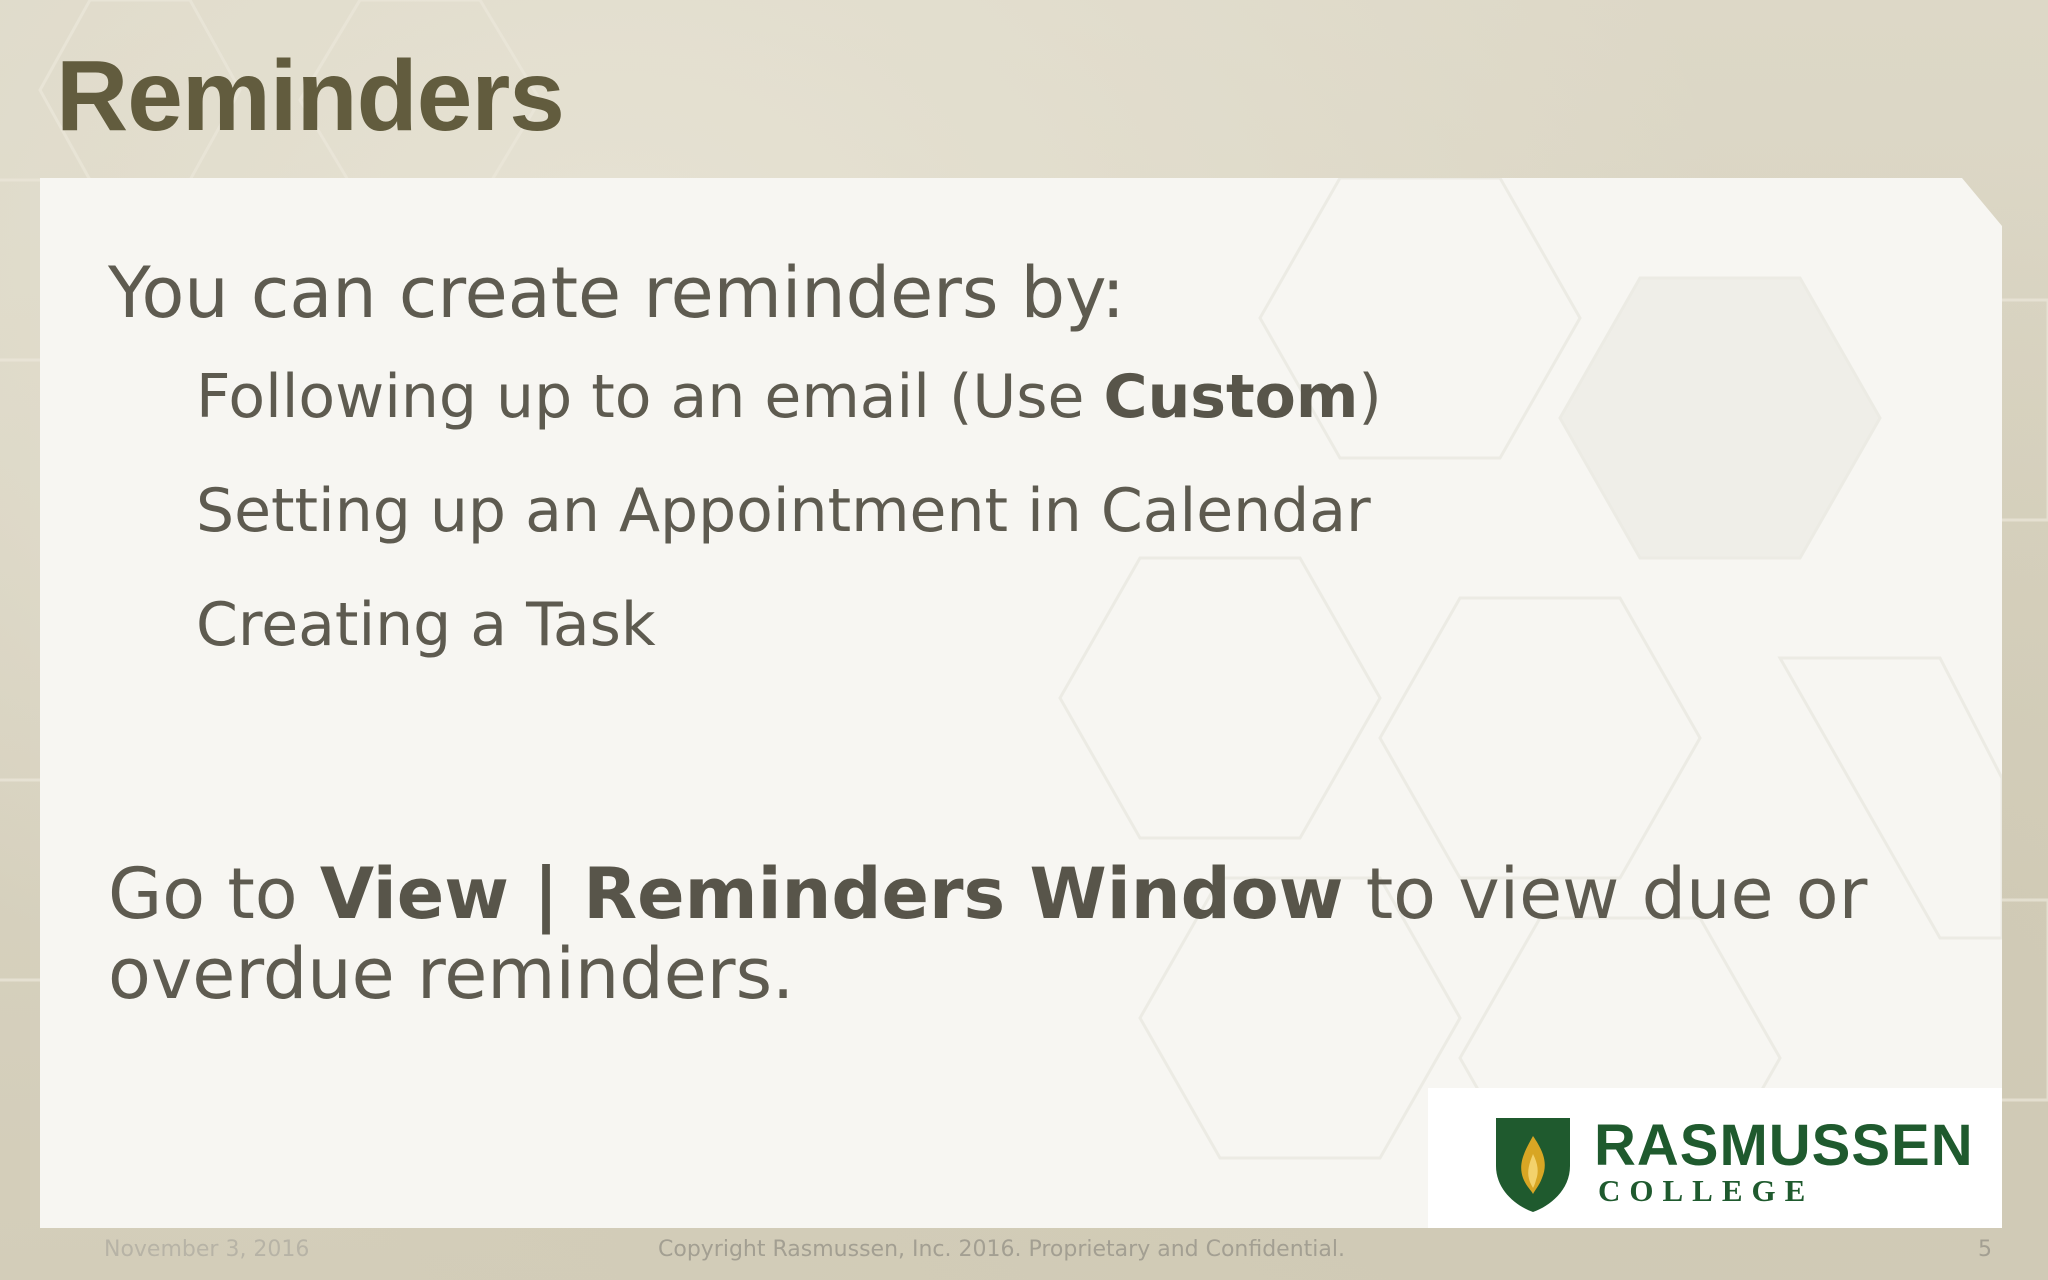  I want to click on list-item-text: Following up to an email (Use, so click(650, 397).